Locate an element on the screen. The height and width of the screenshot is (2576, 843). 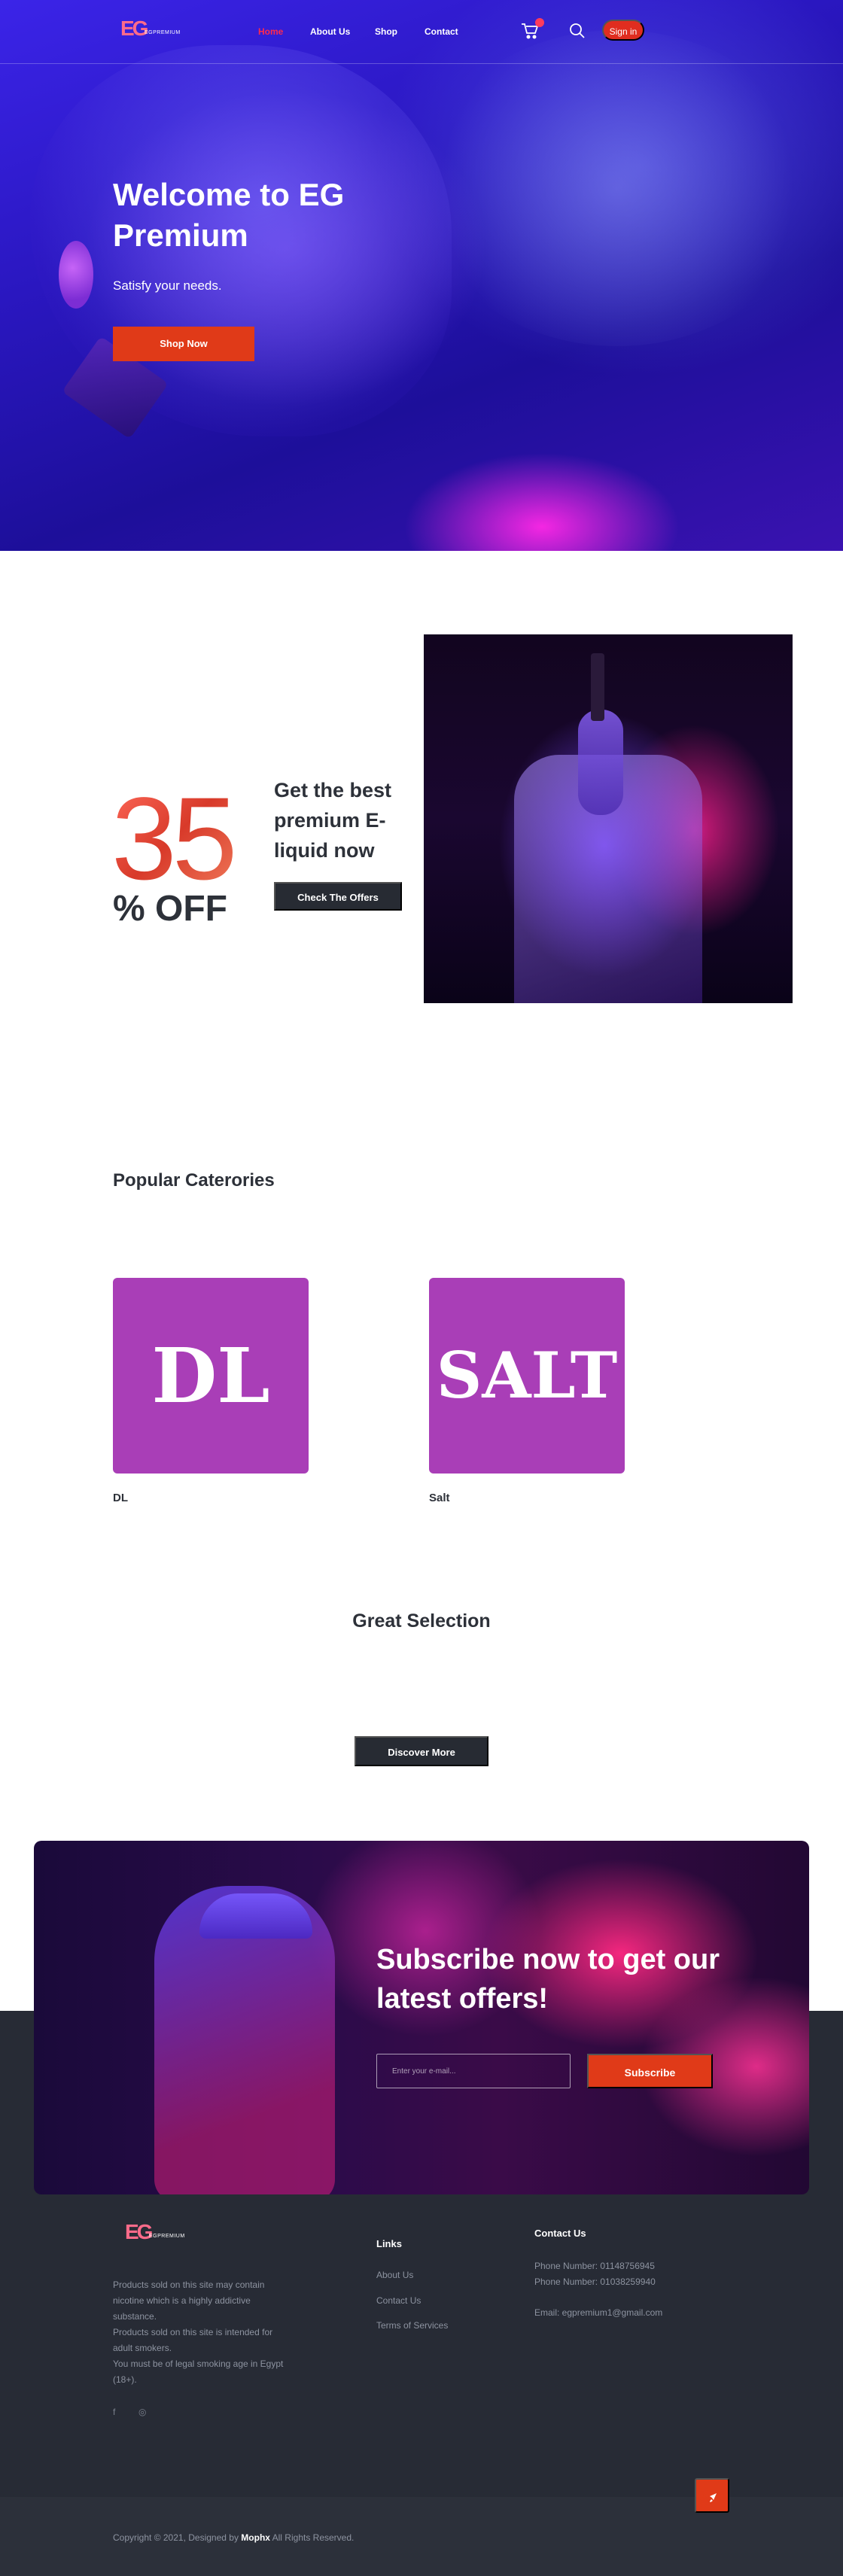
hero-model-ear is located at coordinates (76, 275).